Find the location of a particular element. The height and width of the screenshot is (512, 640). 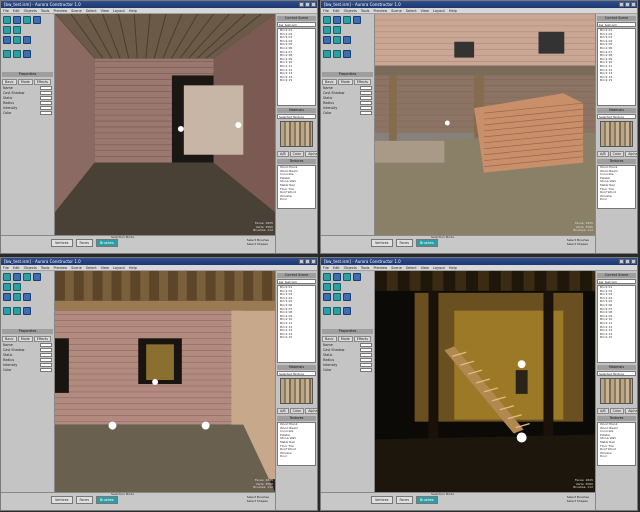

texture-tool-icon is located at coordinates (327, 311).